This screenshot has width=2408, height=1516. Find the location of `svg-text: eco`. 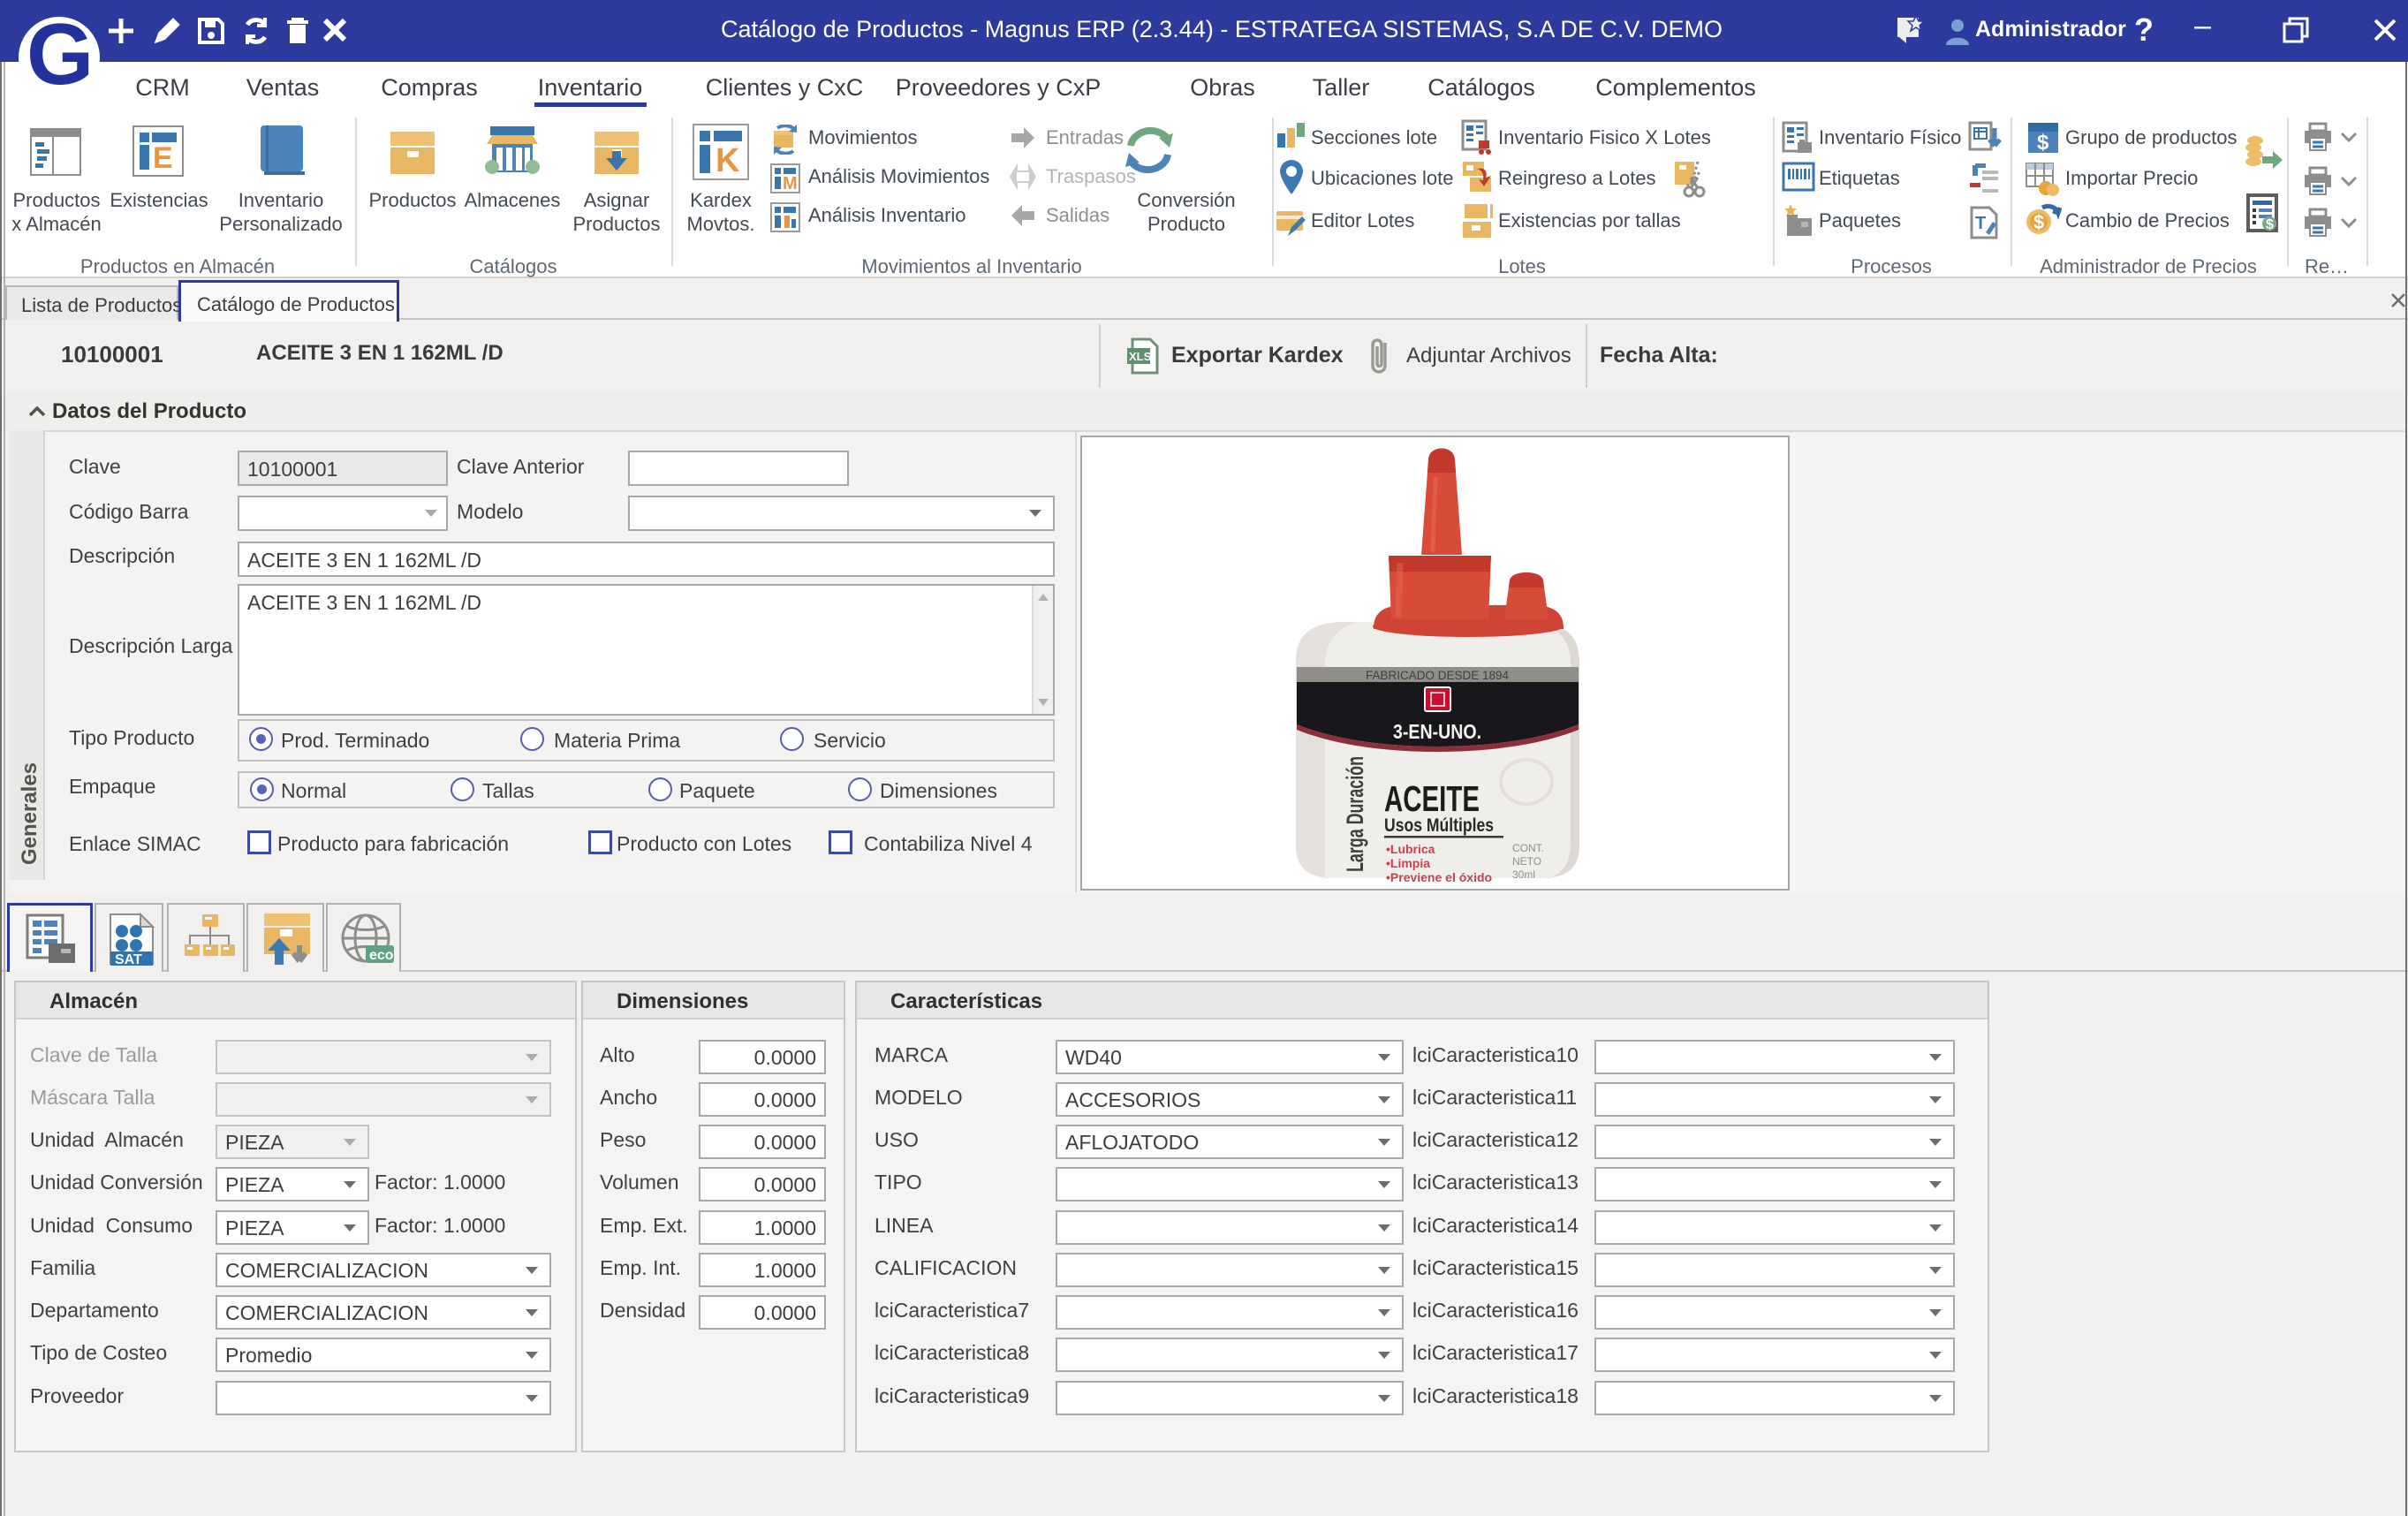

svg-text: eco is located at coordinates (381, 955).